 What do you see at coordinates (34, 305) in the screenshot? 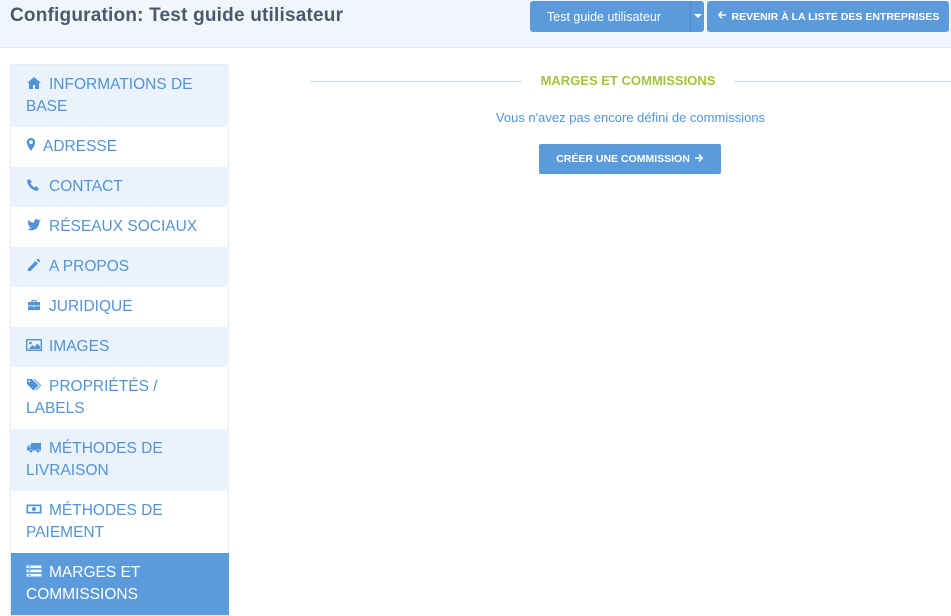
I see `briefcase-icon` at bounding box center [34, 305].